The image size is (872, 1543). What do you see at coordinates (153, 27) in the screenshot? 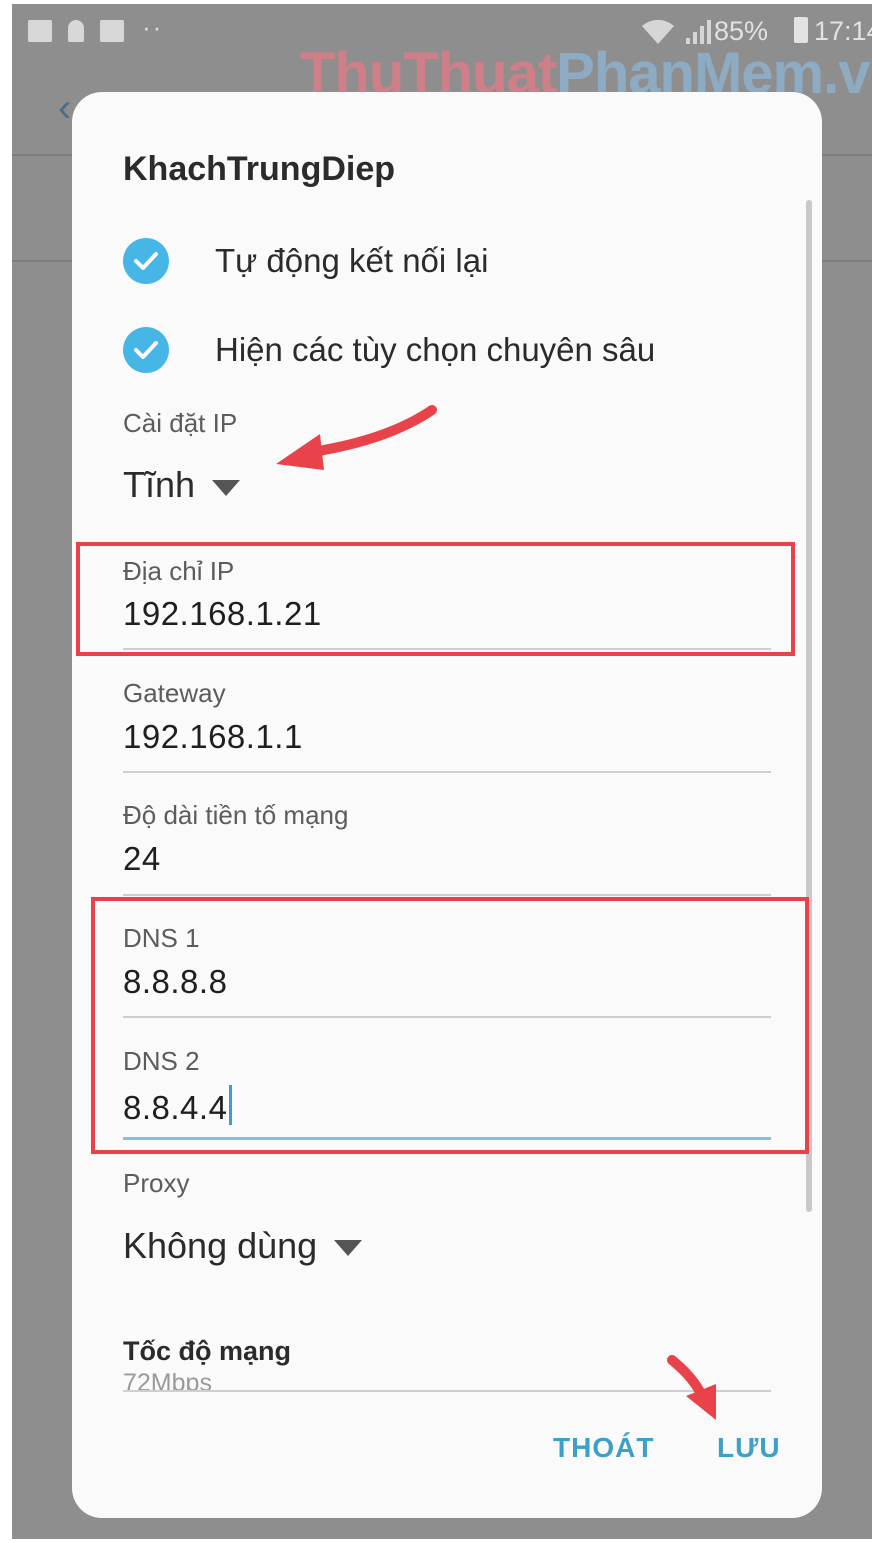
I see `more-notifications-icon: ··` at bounding box center [153, 27].